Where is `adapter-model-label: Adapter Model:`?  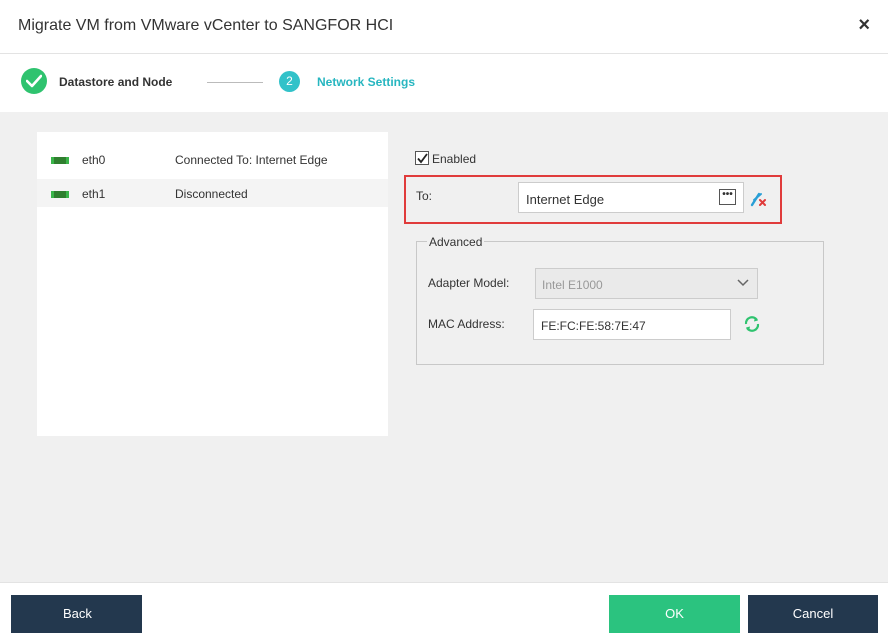 adapter-model-label: Adapter Model: is located at coordinates (469, 283).